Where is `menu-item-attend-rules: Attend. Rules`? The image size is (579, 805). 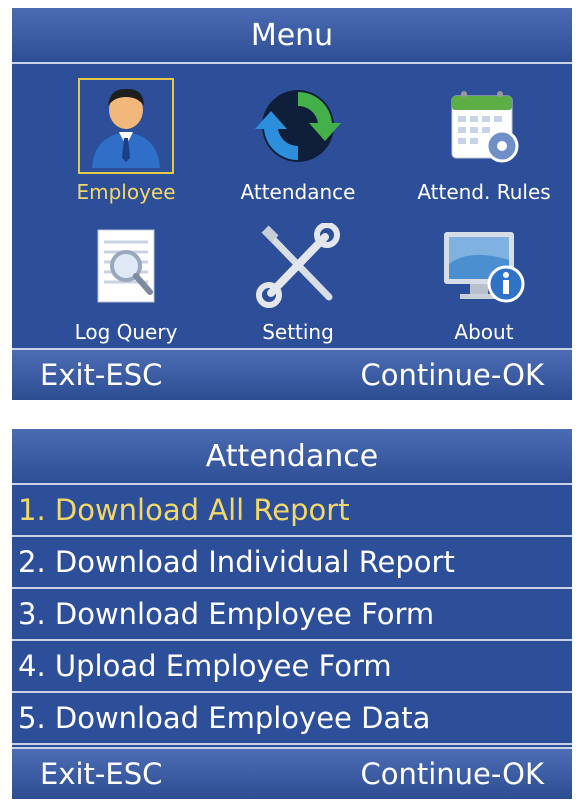 menu-item-attend-rules: Attend. Rules is located at coordinates (484, 143).